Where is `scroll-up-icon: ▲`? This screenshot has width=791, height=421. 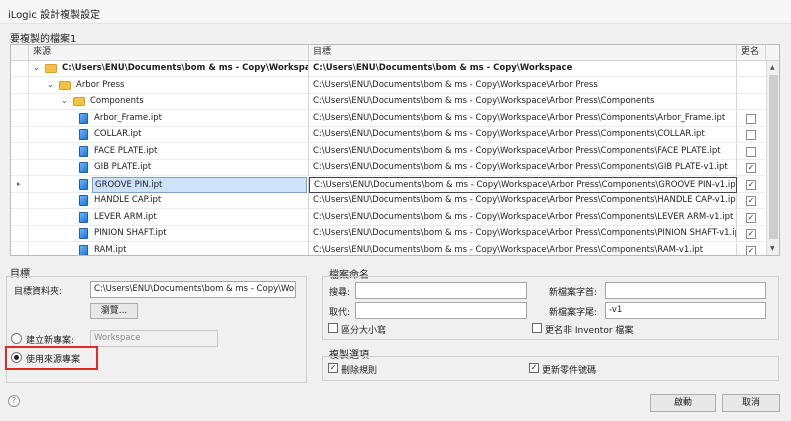
scroll-up-icon: ▲ is located at coordinates (772, 67).